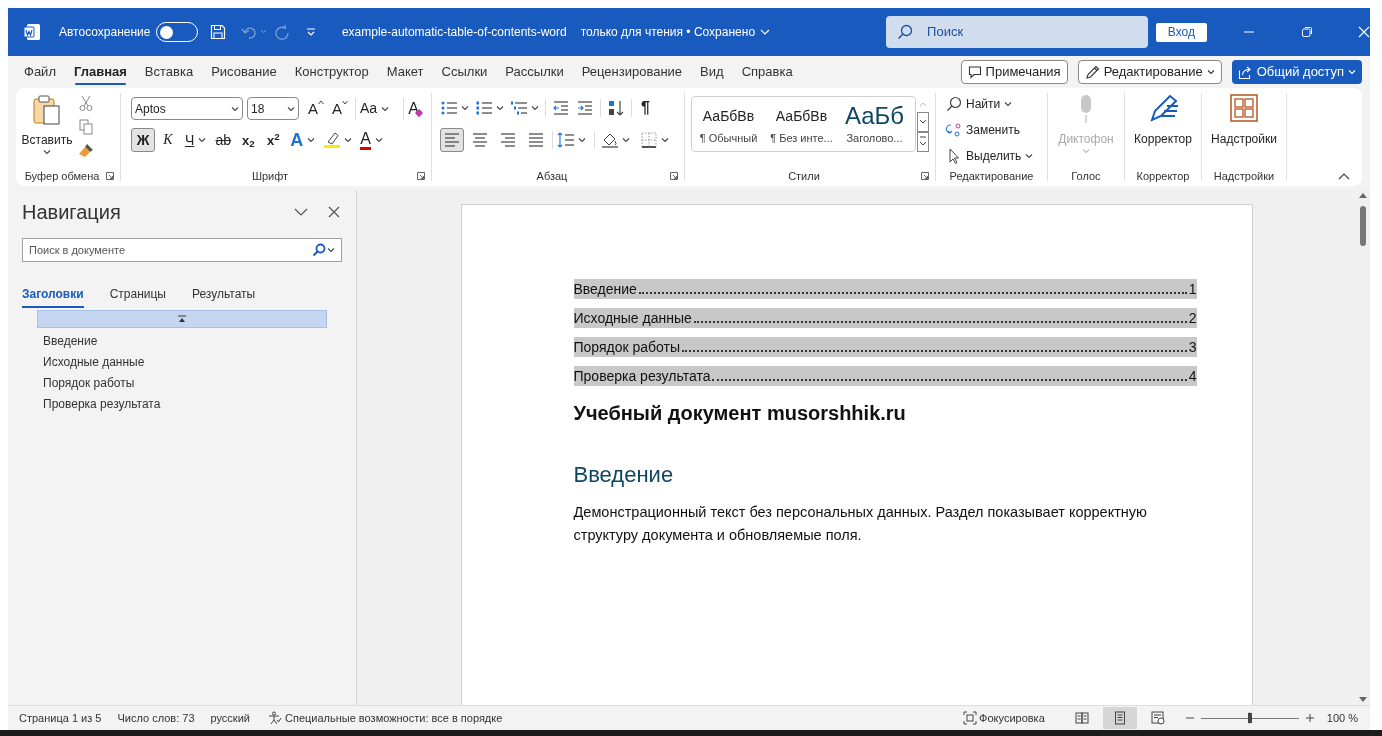  I want to click on show-formatting-button: ¶, so click(645, 108).